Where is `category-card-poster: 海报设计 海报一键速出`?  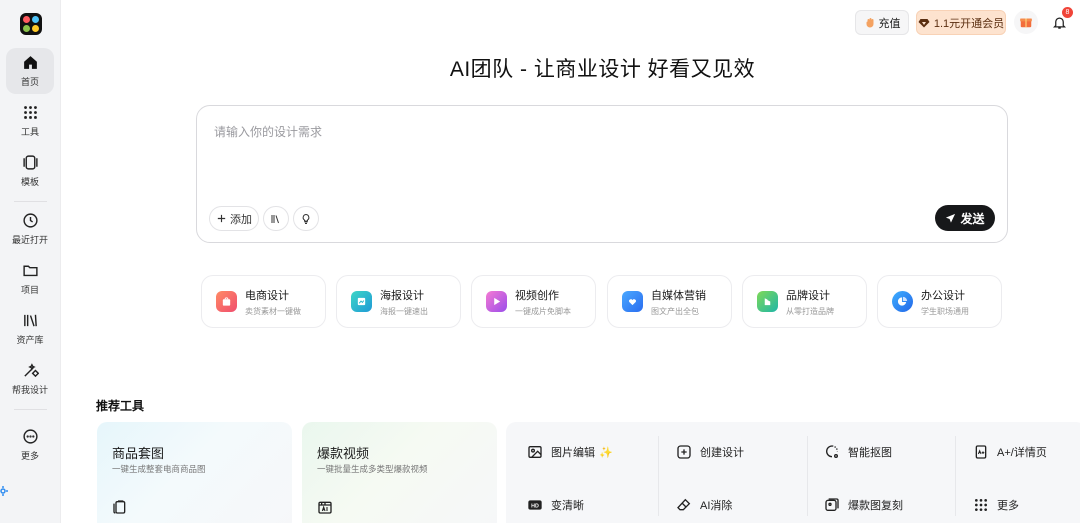
category-card-poster: 海报设计 海报一键速出 is located at coordinates (398, 301).